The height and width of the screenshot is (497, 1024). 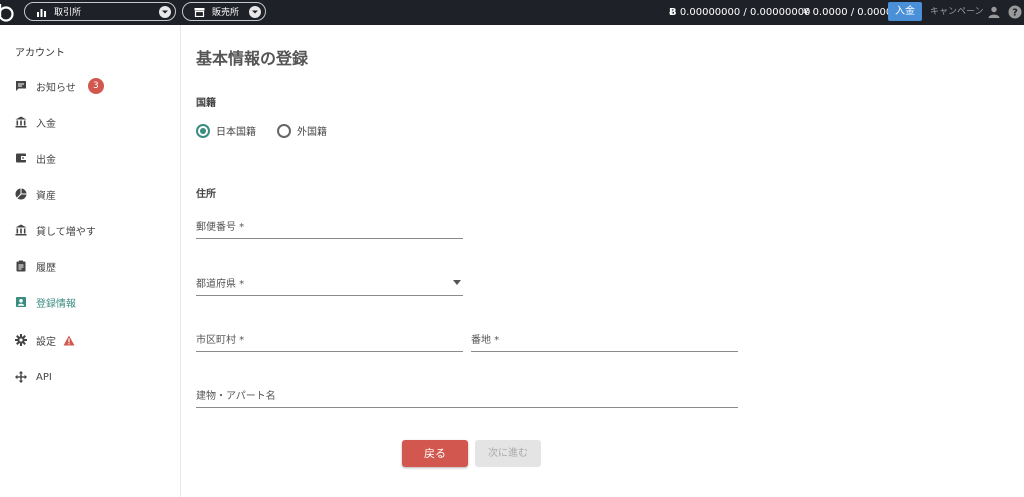 I want to click on dropdown-arrow-icon, so click(x=457, y=282).